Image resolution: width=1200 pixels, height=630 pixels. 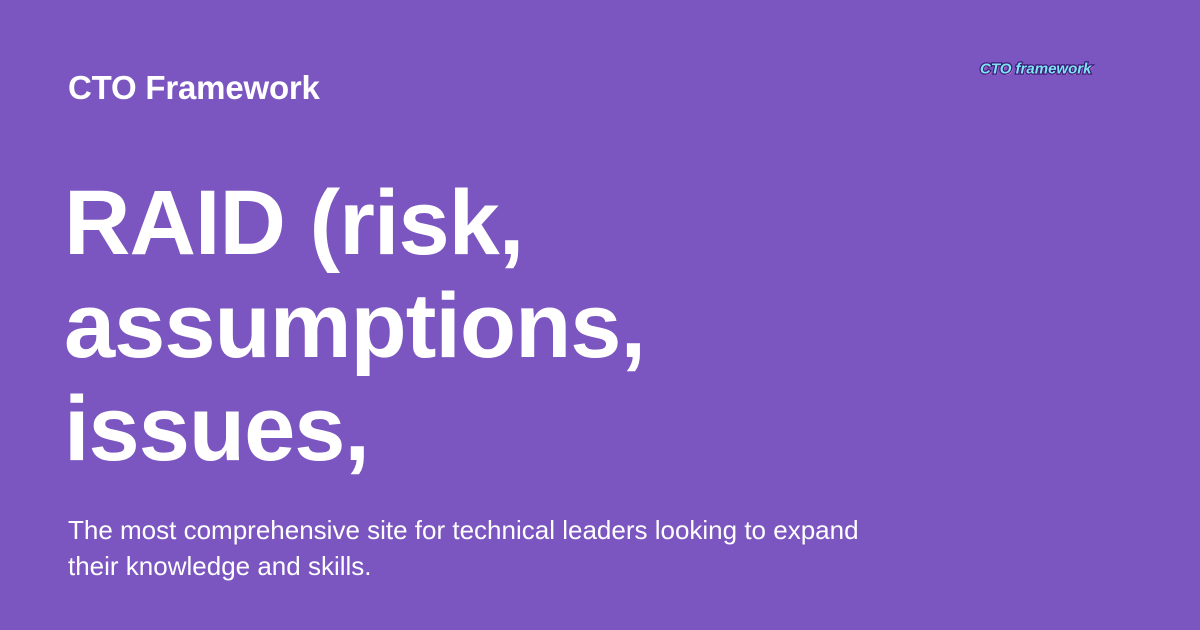 What do you see at coordinates (294, 223) in the screenshot?
I see `headline-line: RAID (risk,` at bounding box center [294, 223].